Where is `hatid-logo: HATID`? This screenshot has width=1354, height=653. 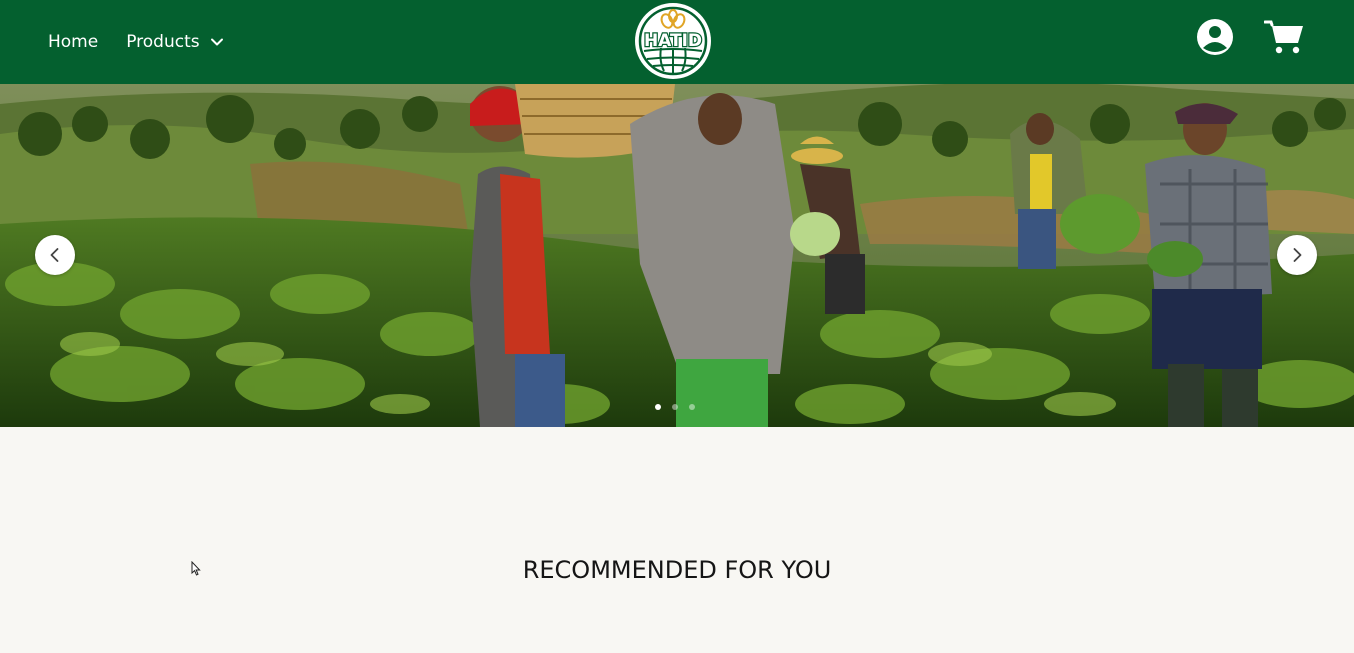
hatid-logo: HATID is located at coordinates (673, 41).